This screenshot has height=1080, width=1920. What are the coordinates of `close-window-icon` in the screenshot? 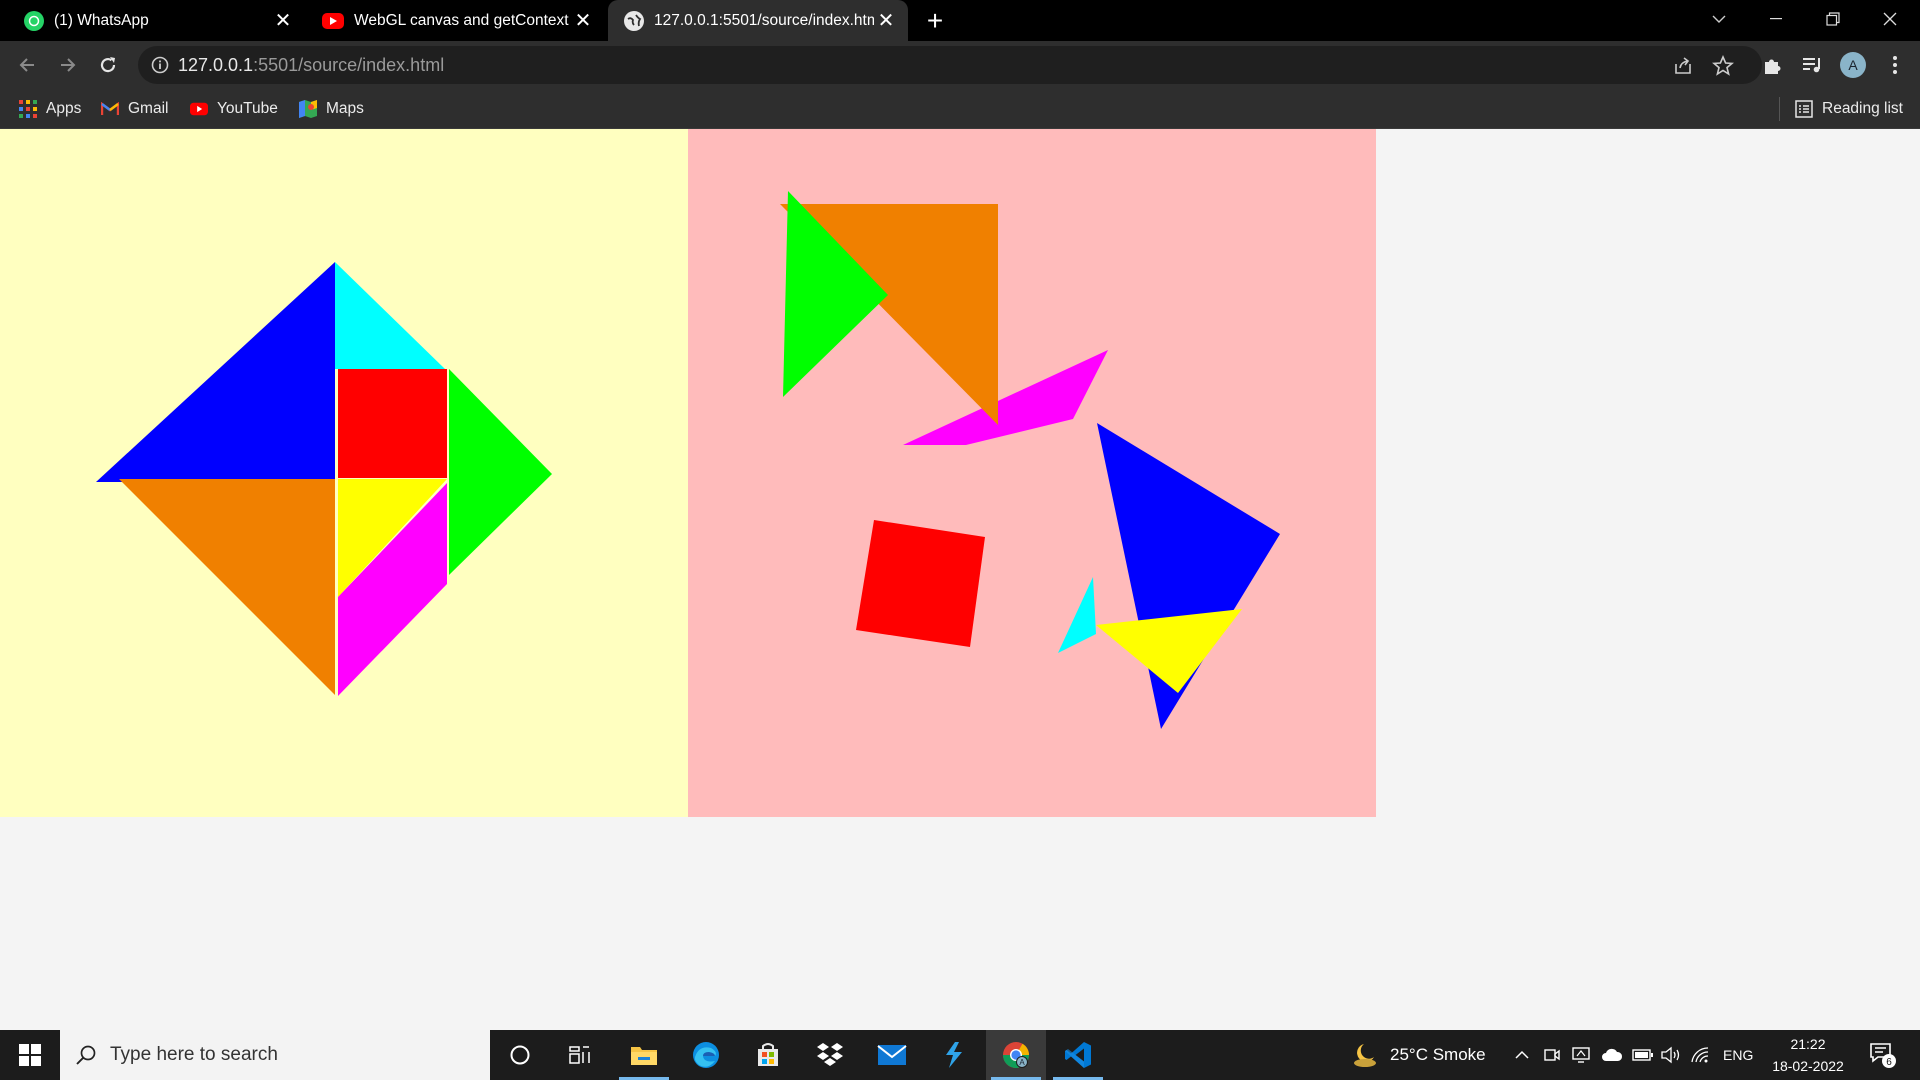 It's located at (1890, 19).